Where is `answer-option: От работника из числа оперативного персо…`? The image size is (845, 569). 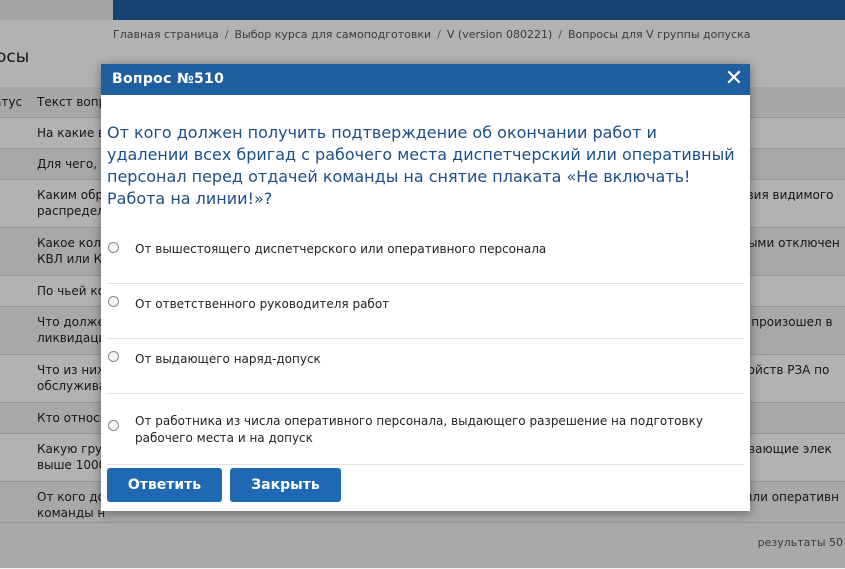 answer-option: От работника из числа оперативного персо… is located at coordinates (425, 429).